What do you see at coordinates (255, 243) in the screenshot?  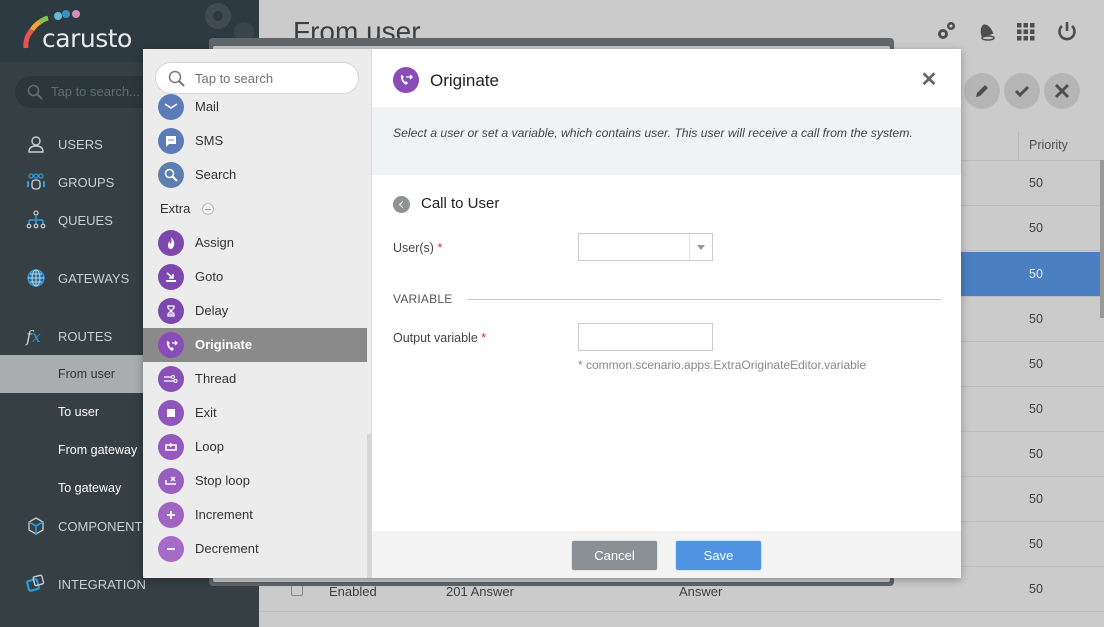 I see `palette-item-assign: Assign` at bounding box center [255, 243].